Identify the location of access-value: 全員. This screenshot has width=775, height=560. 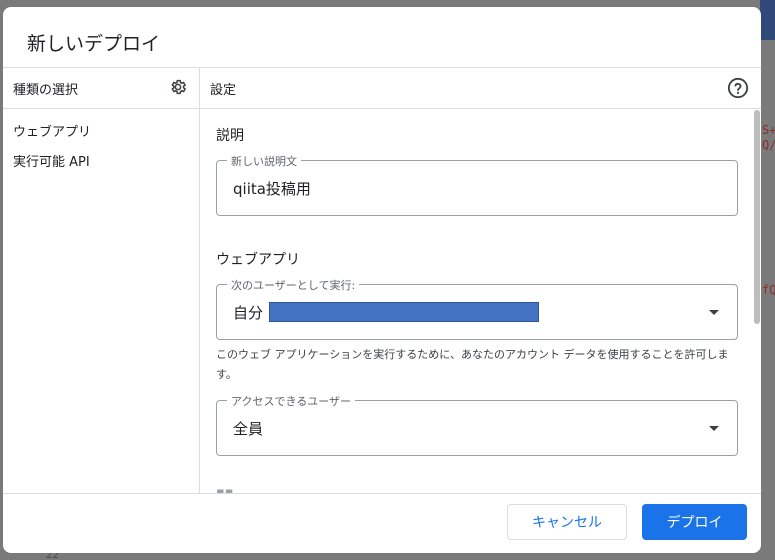
(248, 429).